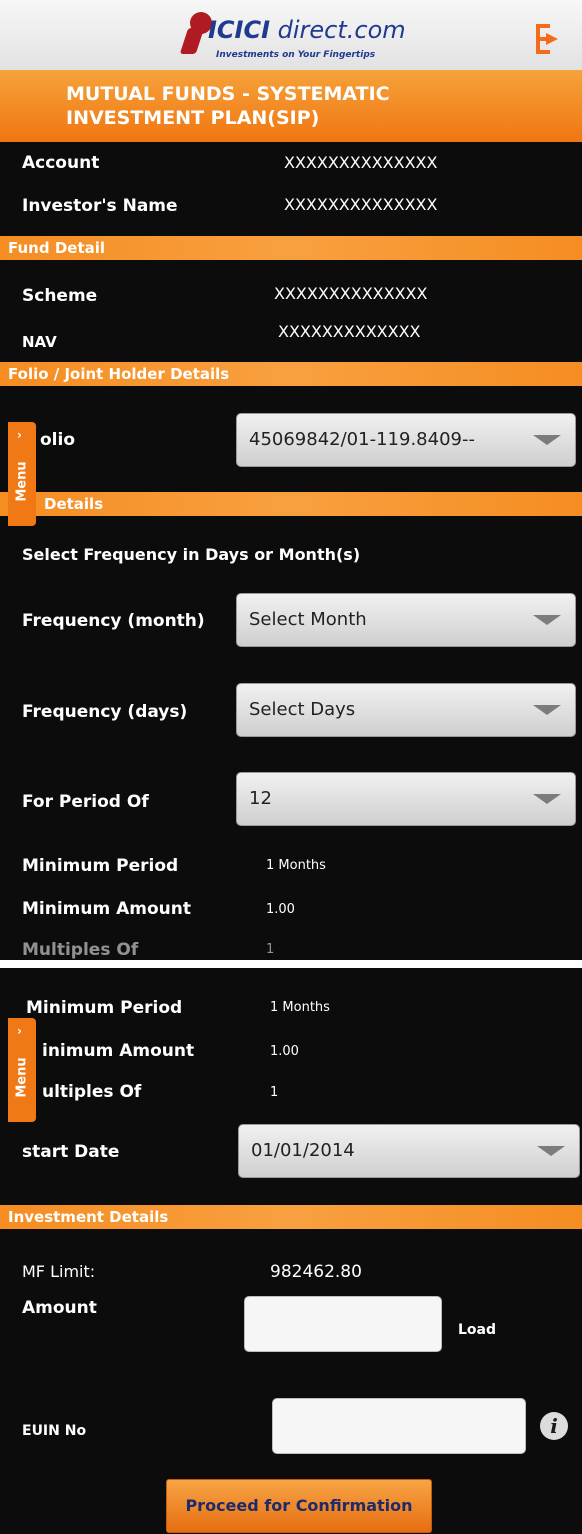 Image resolution: width=582 pixels, height=1534 pixels. What do you see at coordinates (477, 1330) in the screenshot?
I see `load-label: Load` at bounding box center [477, 1330].